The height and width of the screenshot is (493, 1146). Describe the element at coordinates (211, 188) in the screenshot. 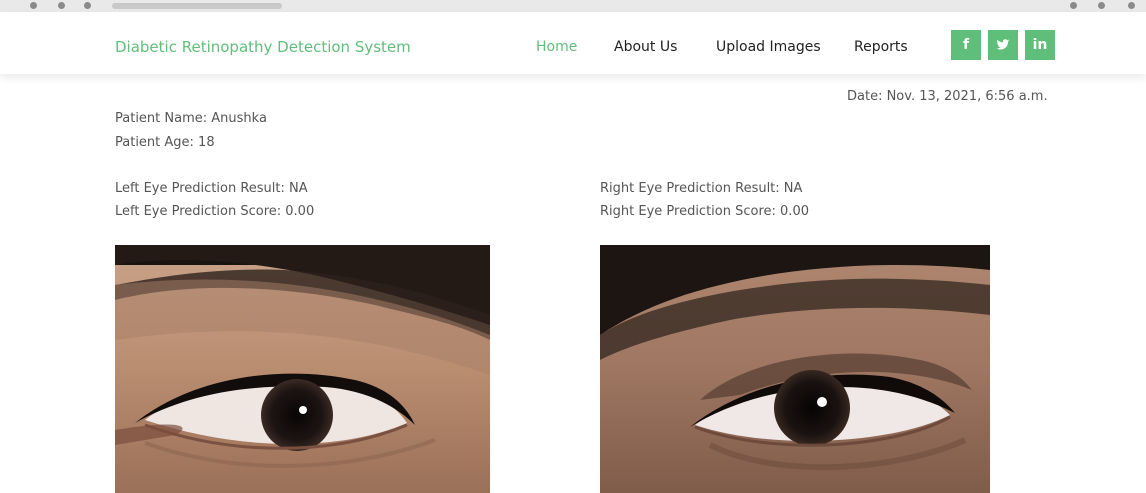

I see `left-eye-result: Left Eye Prediction Result: NA` at that location.